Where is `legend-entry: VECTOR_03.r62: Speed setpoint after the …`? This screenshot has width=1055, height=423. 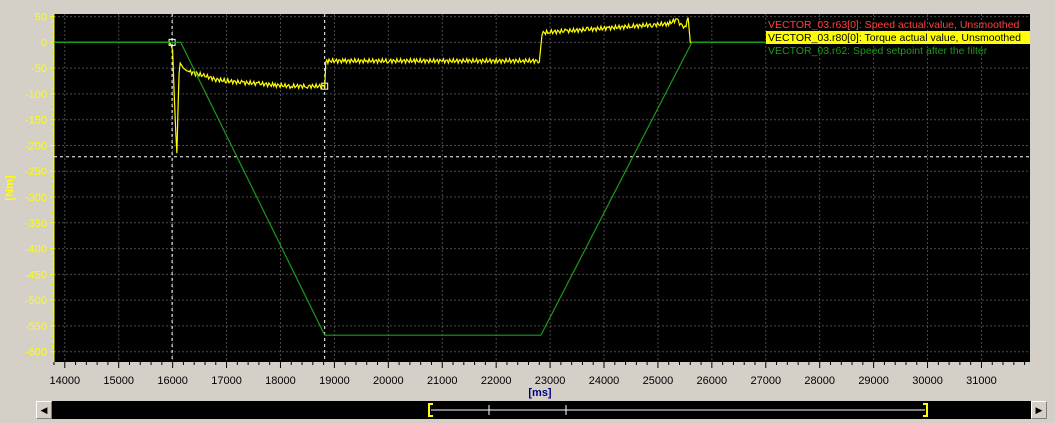 legend-entry: VECTOR_03.r62: Speed setpoint after the … is located at coordinates (878, 51).